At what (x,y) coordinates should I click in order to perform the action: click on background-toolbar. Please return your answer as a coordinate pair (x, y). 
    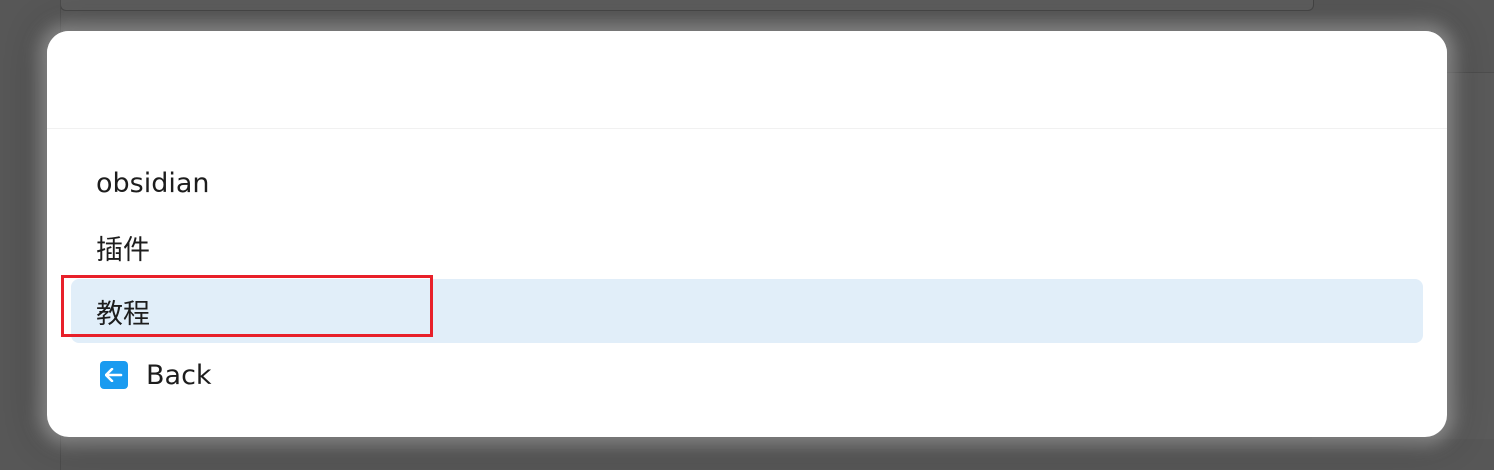
    Looking at the image, I should click on (687, 5).